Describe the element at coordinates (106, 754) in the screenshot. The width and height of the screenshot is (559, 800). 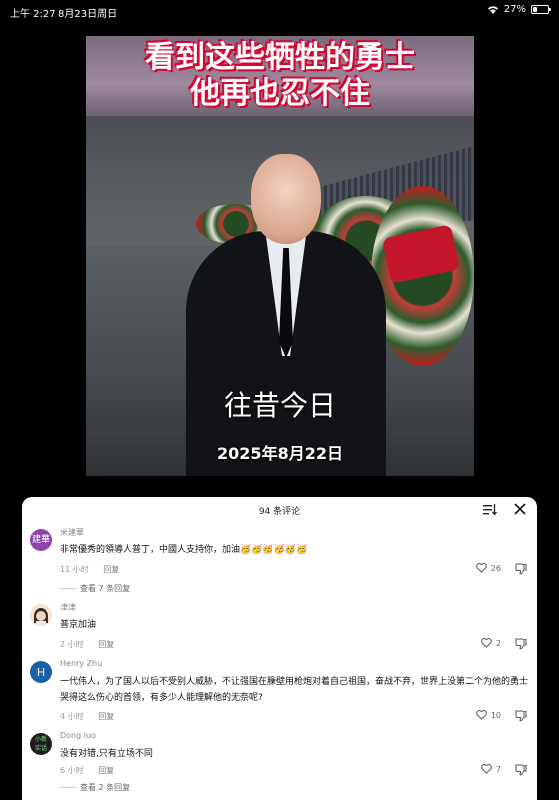
I see `comment-text: 没有对错,只有立场不同` at that location.